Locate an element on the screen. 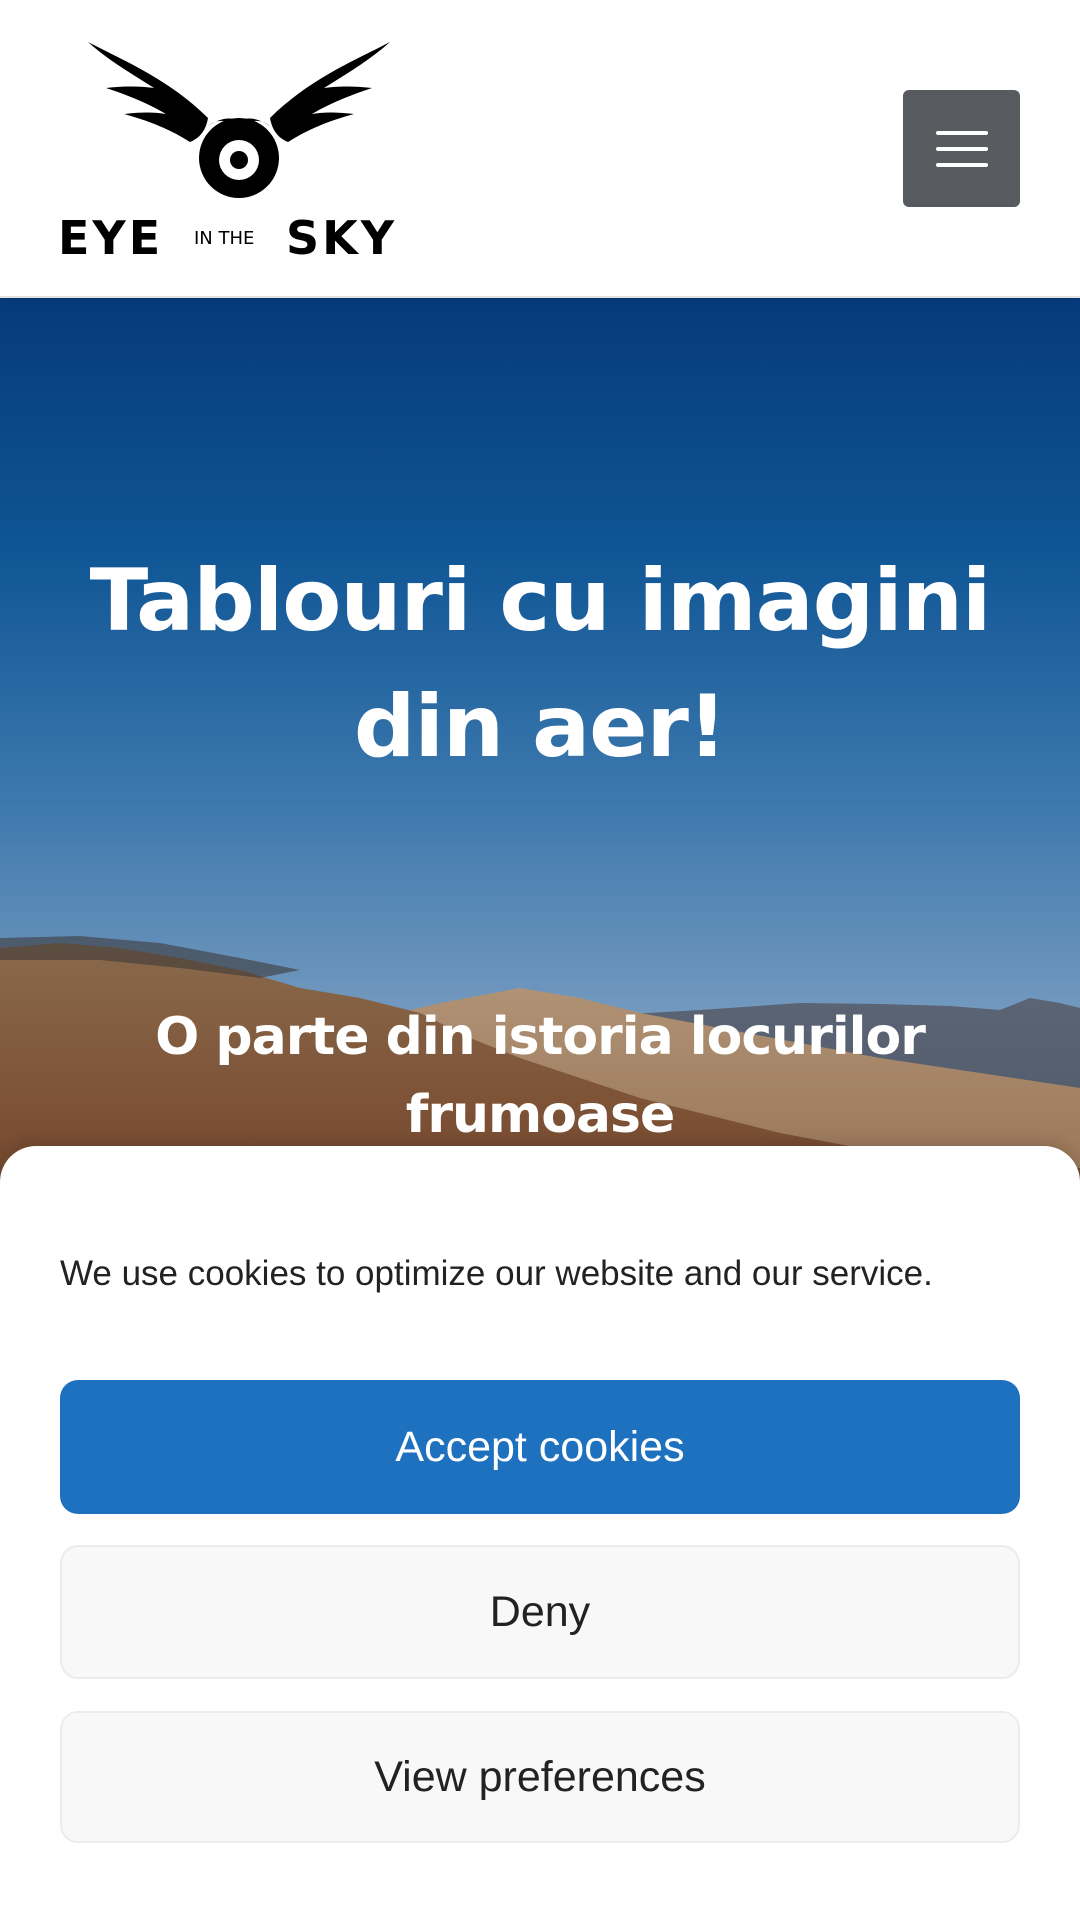  site-logo: EYE IN THE SKY is located at coordinates (241, 149).